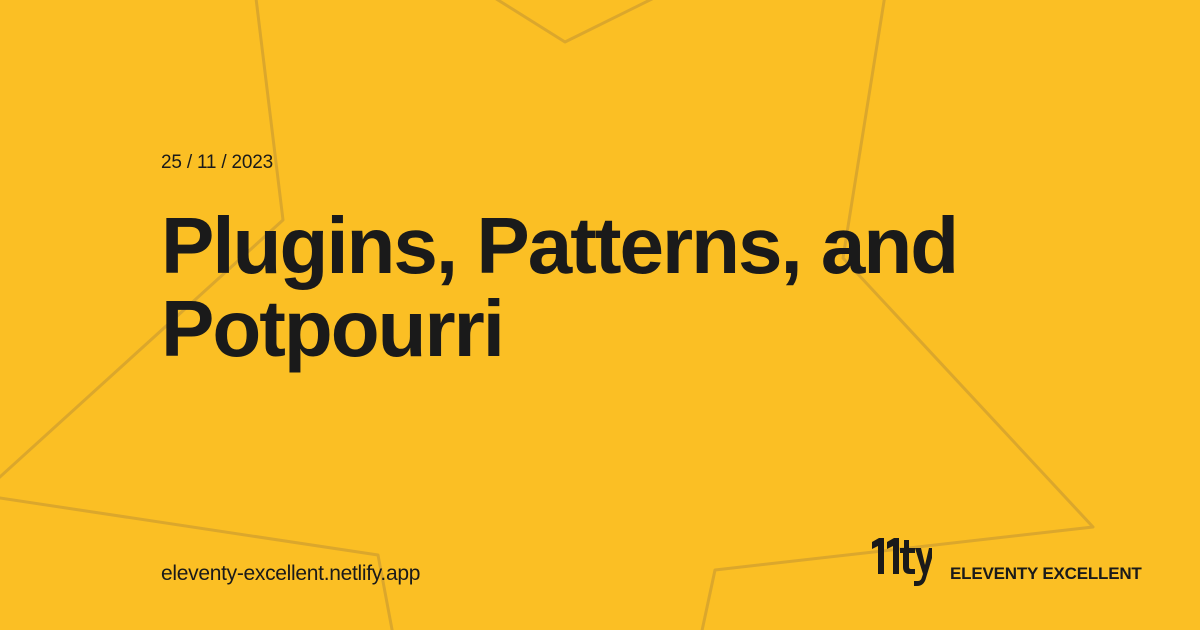  Describe the element at coordinates (1006, 562) in the screenshot. I see `brand-lockup: ELEVENTY EXCELLENT` at that location.